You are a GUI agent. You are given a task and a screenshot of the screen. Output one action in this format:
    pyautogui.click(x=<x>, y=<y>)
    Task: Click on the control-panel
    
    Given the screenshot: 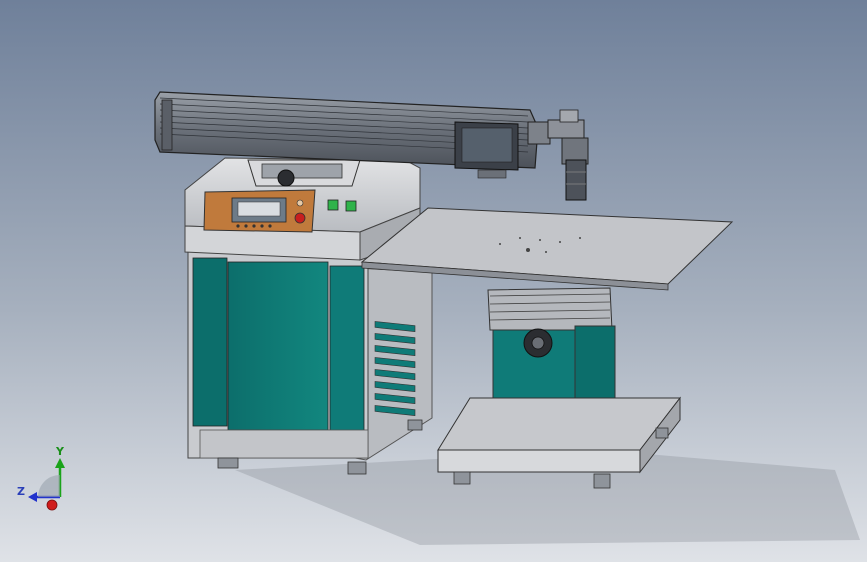 What is the action you would take?
    pyautogui.click(x=259, y=211)
    